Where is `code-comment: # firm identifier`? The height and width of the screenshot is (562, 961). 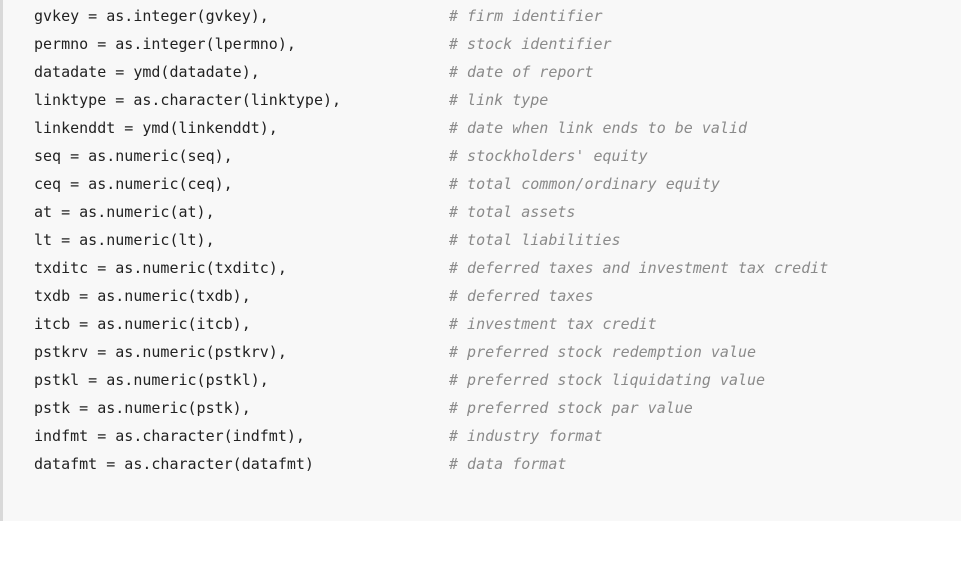
code-comment: # firm identifier is located at coordinates (526, 16).